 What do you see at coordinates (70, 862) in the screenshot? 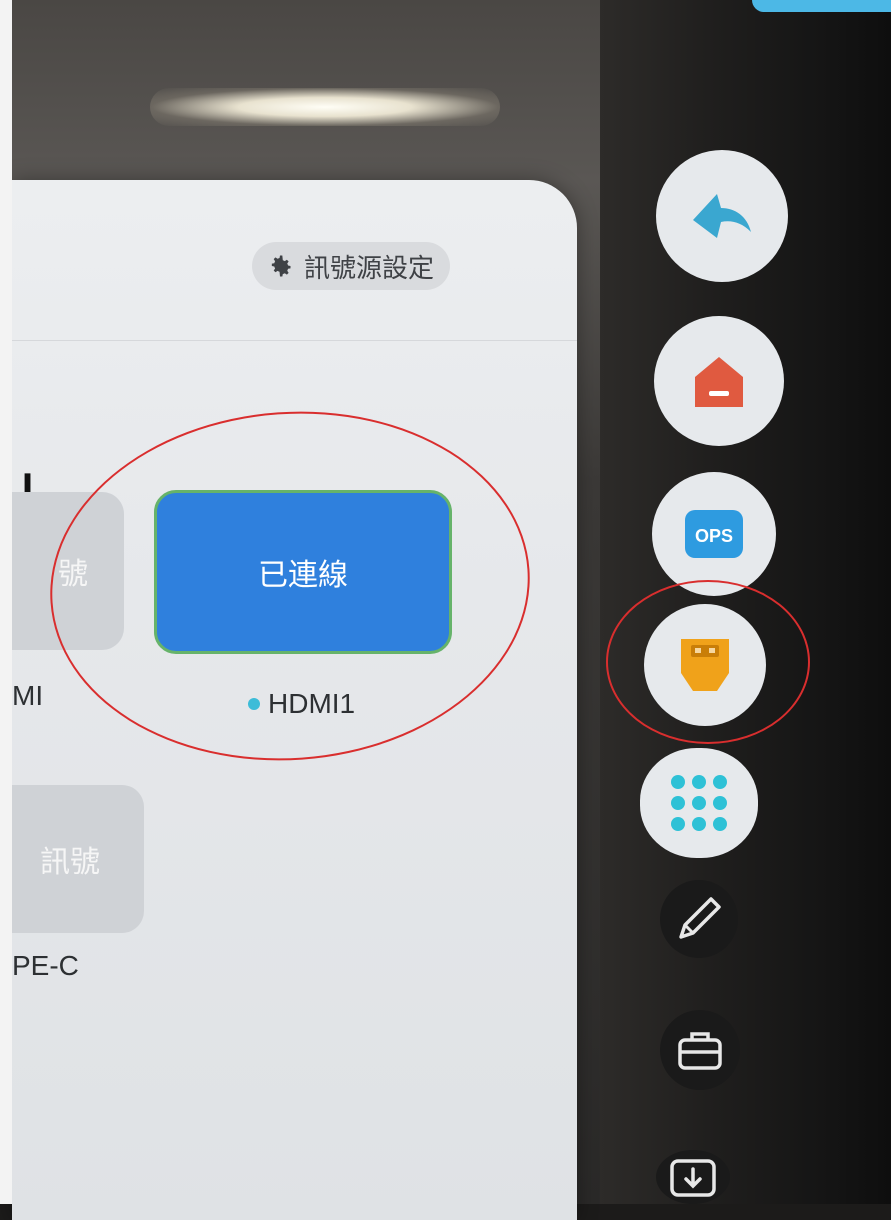
I see `source-tile-text: 訊號` at bounding box center [70, 862].